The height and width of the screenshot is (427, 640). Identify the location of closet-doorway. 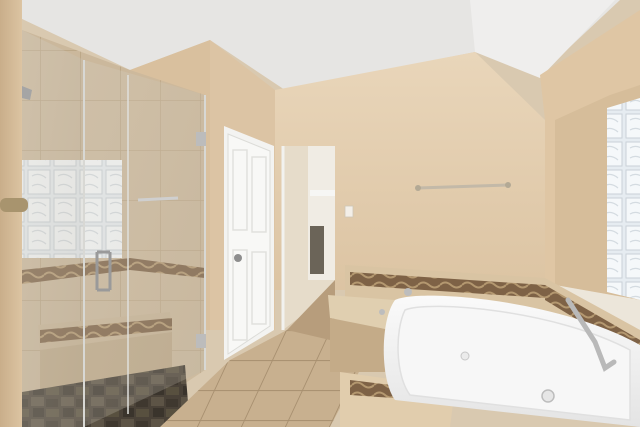
(308, 243).